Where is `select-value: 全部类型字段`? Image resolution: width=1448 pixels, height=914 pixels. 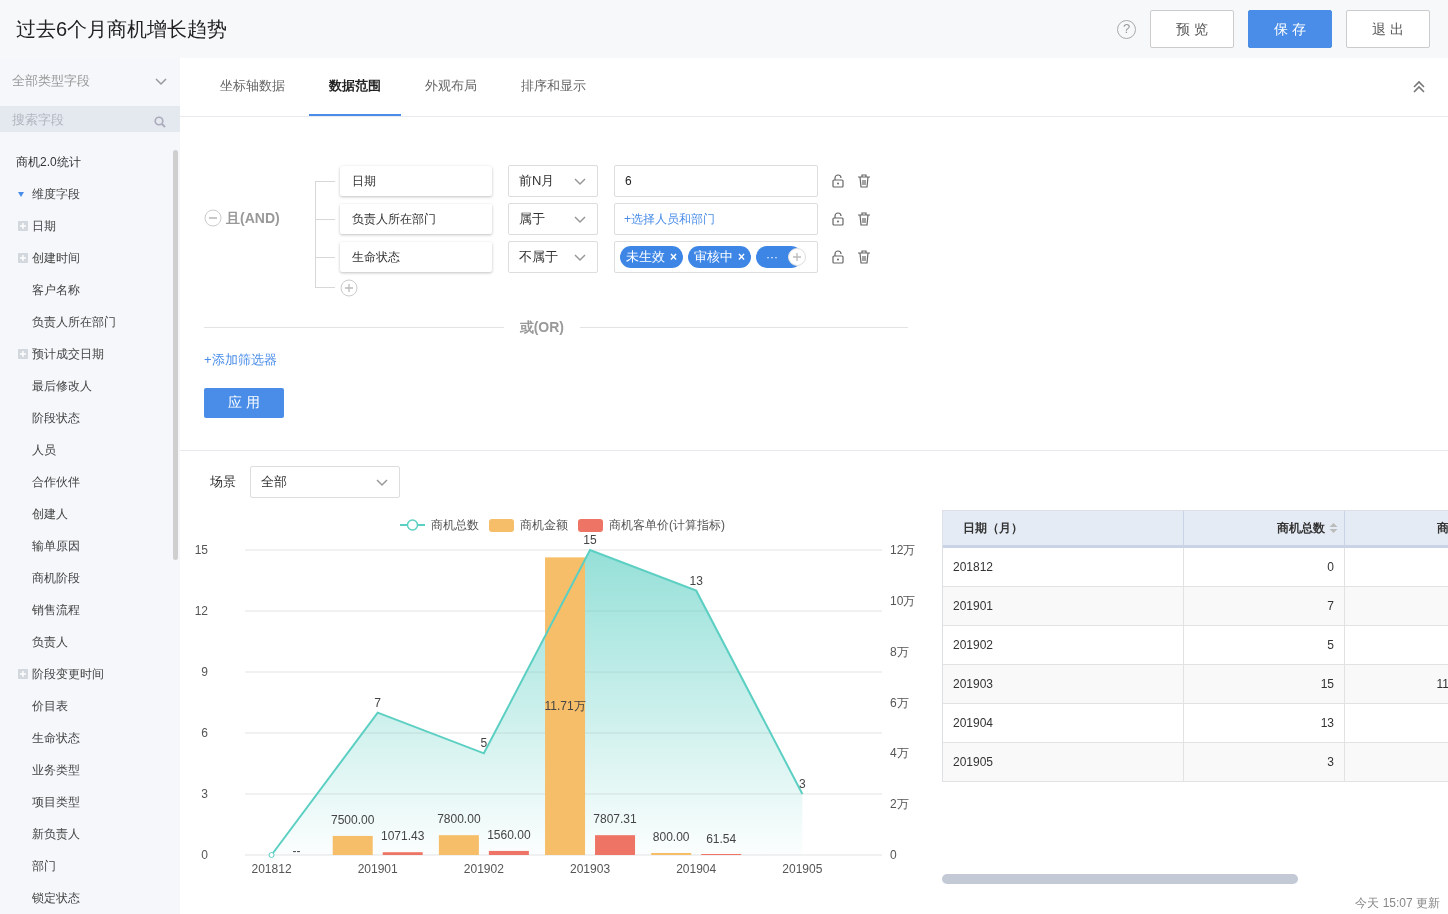
select-value: 全部类型字段 is located at coordinates (51, 81).